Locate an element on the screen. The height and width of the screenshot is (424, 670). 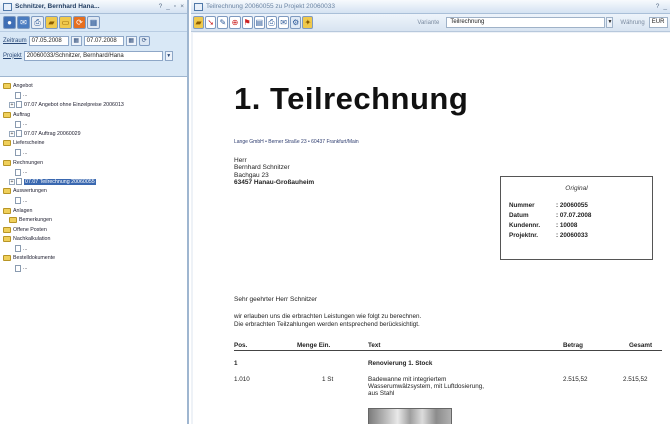
projekt-label: Projekt is located at coordinates (12, 55).